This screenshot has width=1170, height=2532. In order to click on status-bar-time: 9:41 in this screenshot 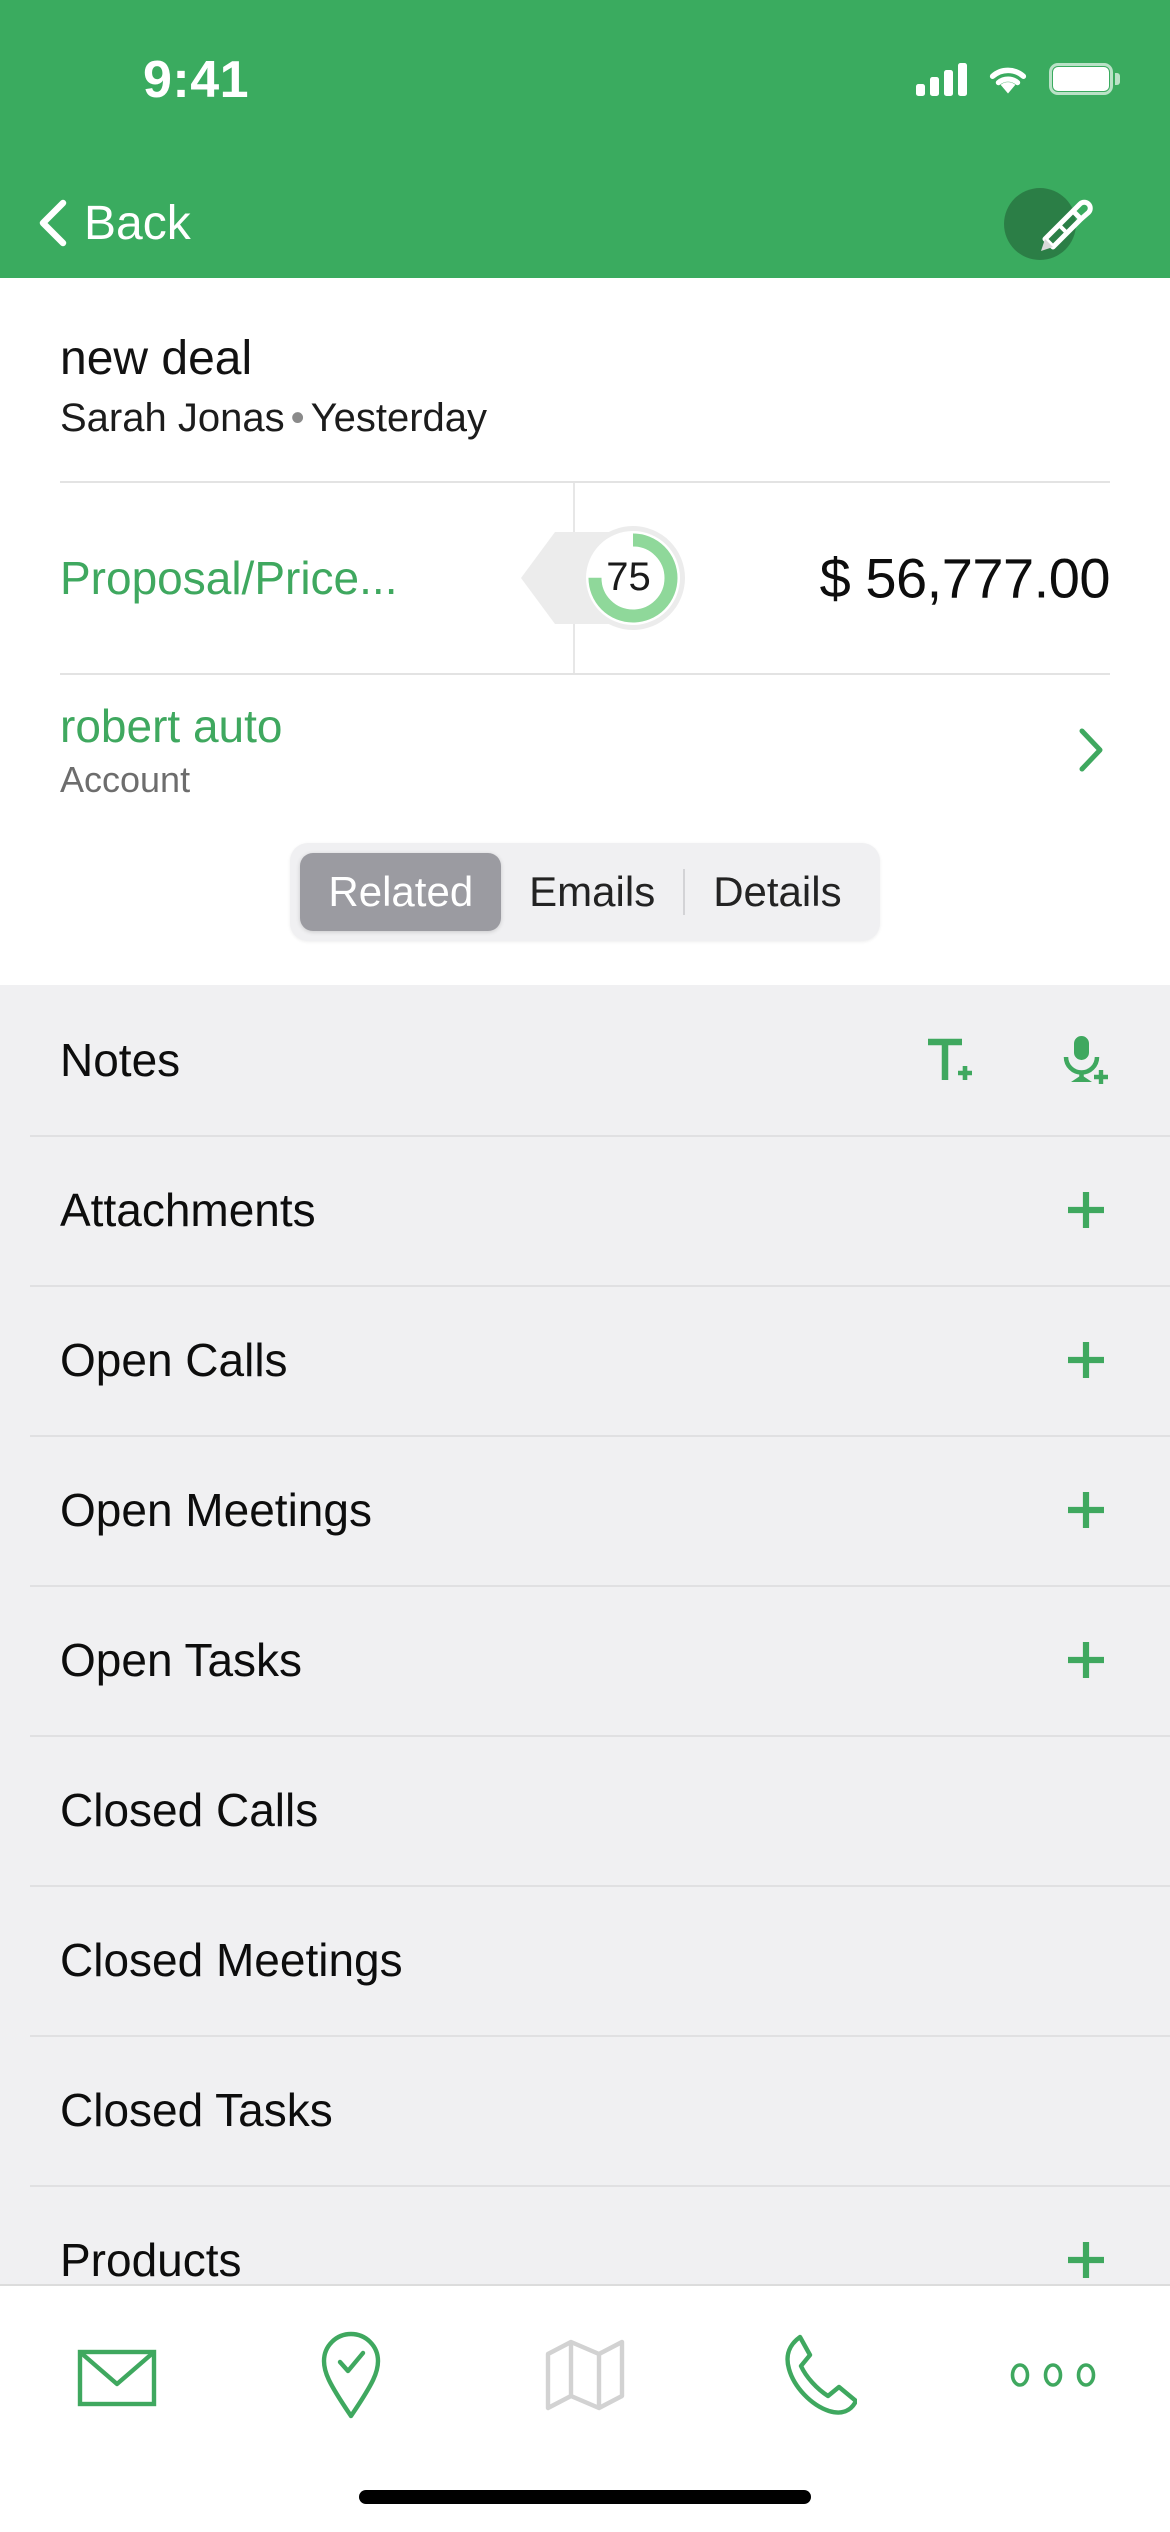, I will do `click(196, 80)`.